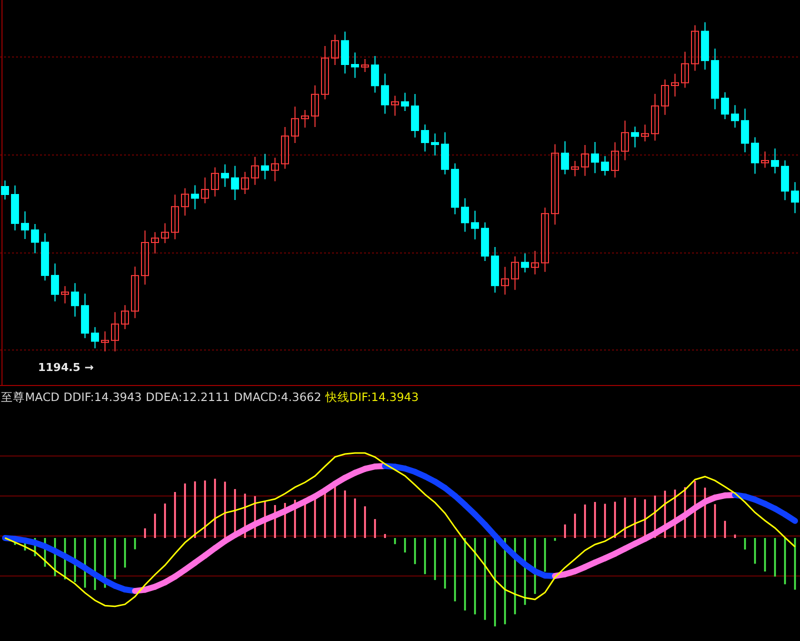 This screenshot has width=800, height=641. I want to click on indicator-readout: DMACD:4.3662, so click(278, 397).